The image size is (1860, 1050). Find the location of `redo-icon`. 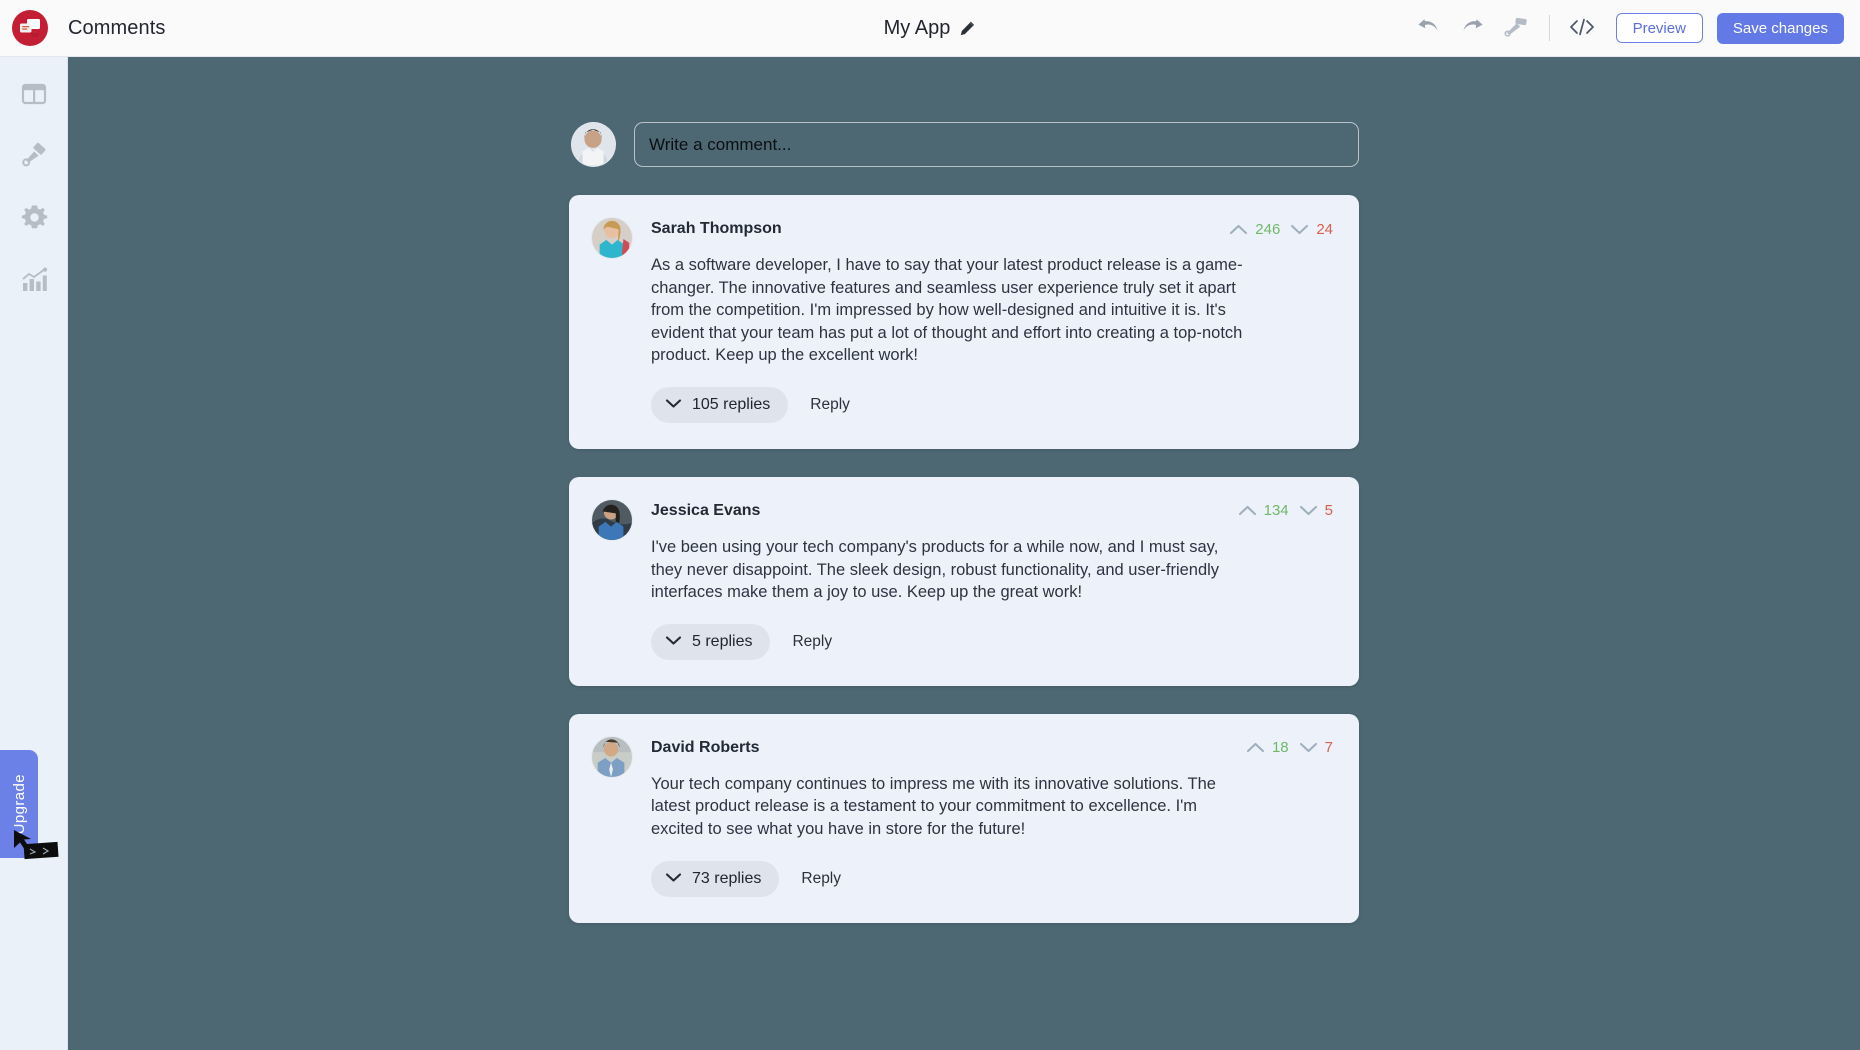

redo-icon is located at coordinates (1472, 28).